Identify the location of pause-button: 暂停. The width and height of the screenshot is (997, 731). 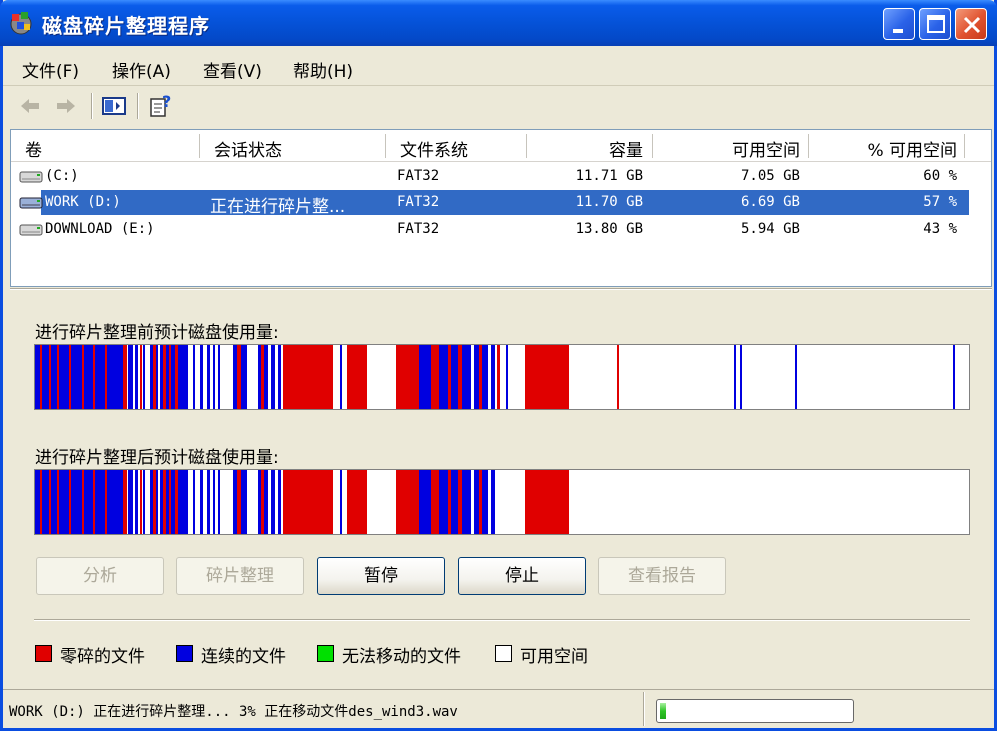
(381, 576).